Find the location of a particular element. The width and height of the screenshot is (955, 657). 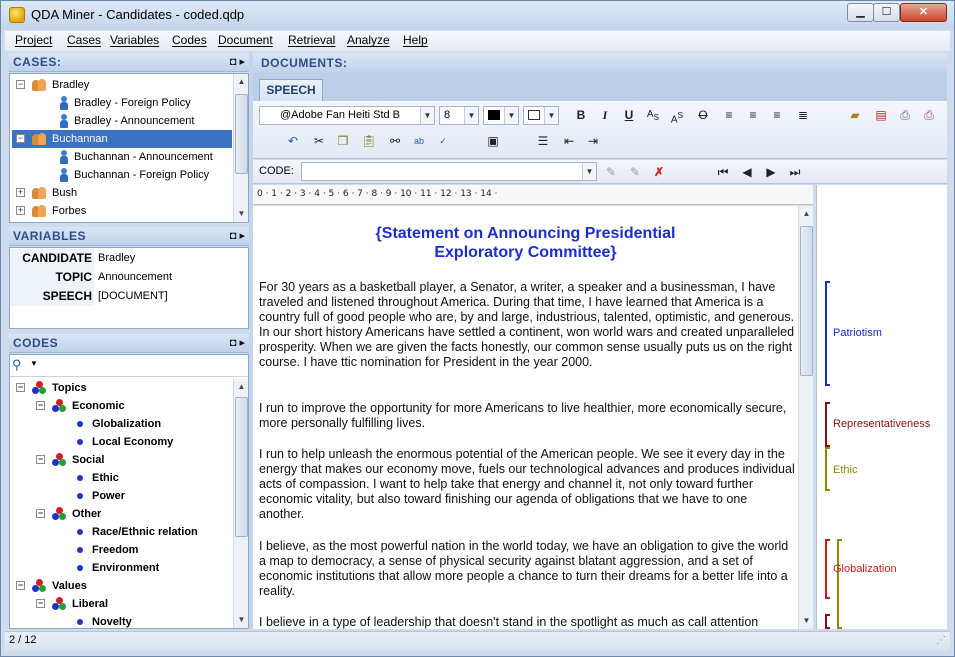

align-center-icon: ≡ is located at coordinates (753, 115).